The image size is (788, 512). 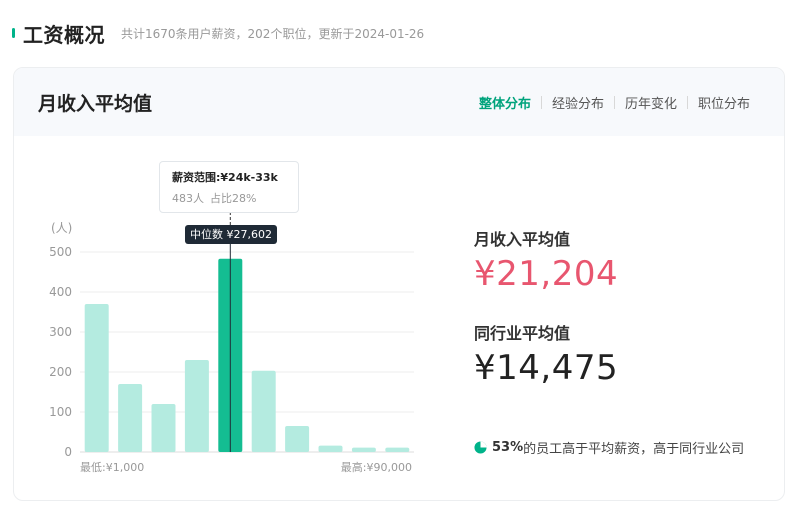 I want to click on footnote-percent: 53%, so click(x=508, y=447).